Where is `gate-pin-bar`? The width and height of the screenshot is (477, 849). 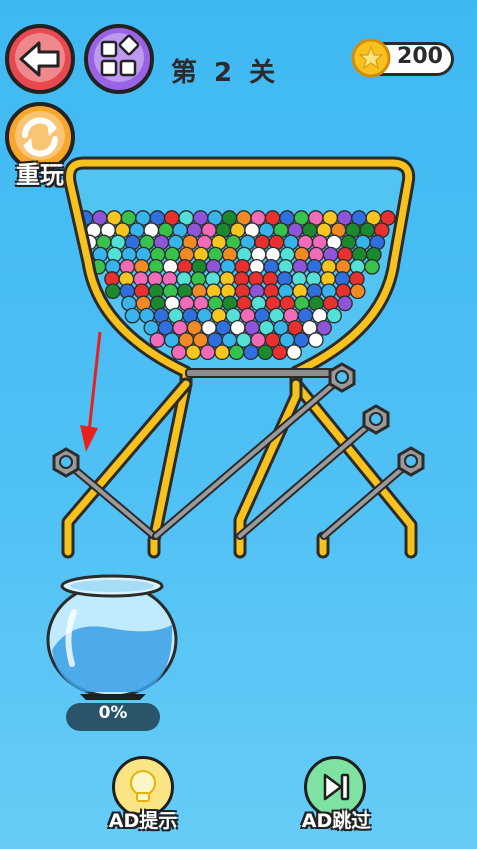 gate-pin-bar is located at coordinates (261, 373).